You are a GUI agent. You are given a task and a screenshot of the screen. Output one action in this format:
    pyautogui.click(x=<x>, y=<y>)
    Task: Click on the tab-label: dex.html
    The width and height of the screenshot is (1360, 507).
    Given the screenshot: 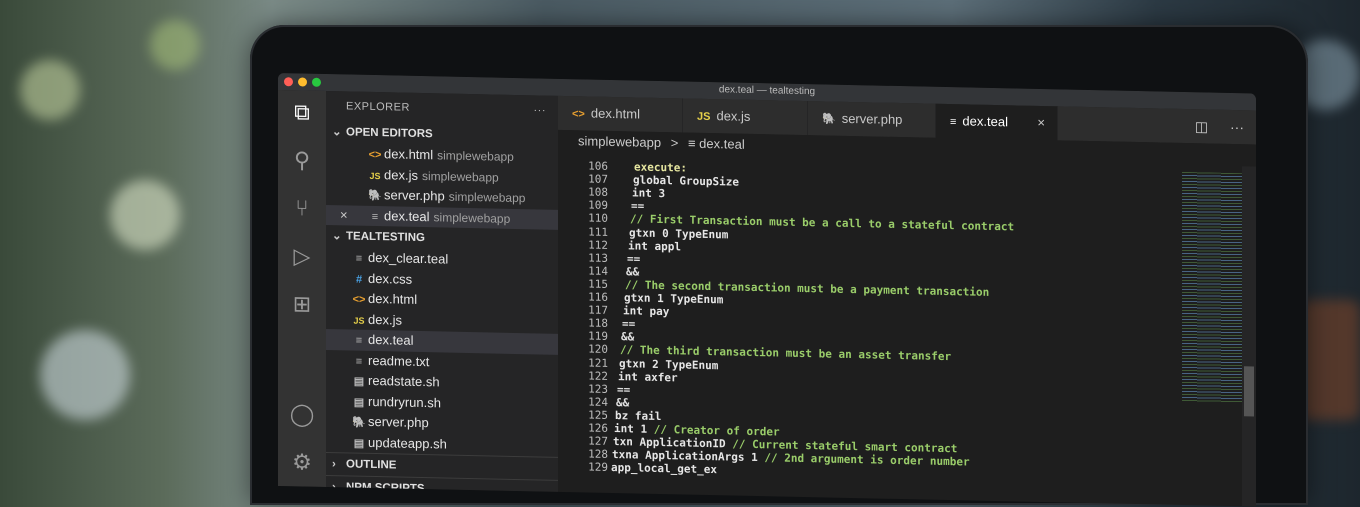 What is the action you would take?
    pyautogui.click(x=615, y=113)
    